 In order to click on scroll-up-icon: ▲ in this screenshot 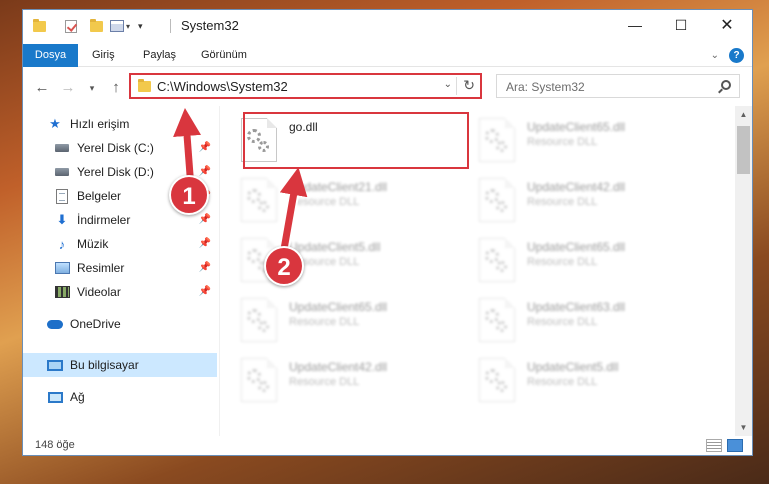, I will do `click(743, 114)`.